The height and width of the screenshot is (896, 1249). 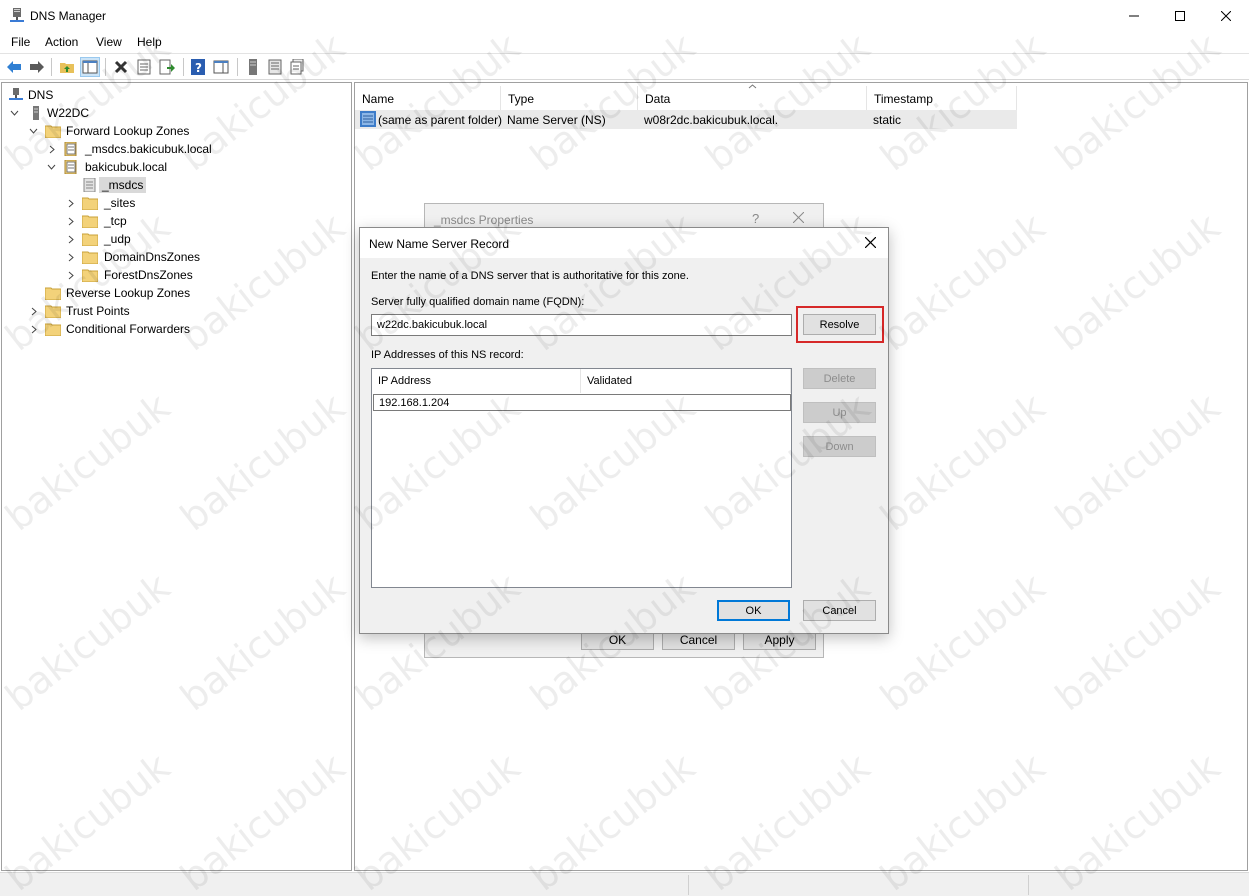 What do you see at coordinates (148, 149) in the screenshot?
I see `tree-label: _msdcs.bakicubuk.local` at bounding box center [148, 149].